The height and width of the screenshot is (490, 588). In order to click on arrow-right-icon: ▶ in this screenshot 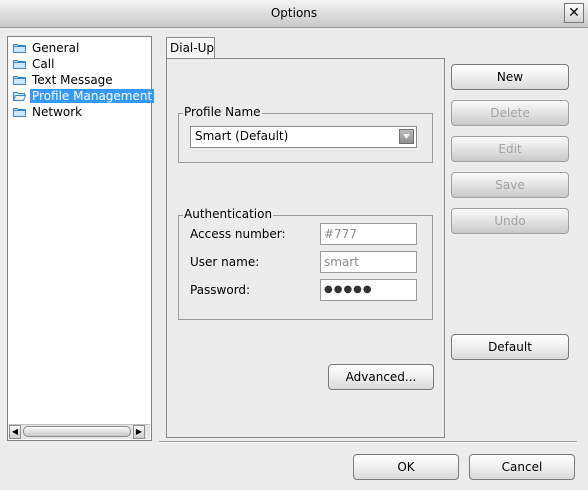, I will do `click(139, 431)`.